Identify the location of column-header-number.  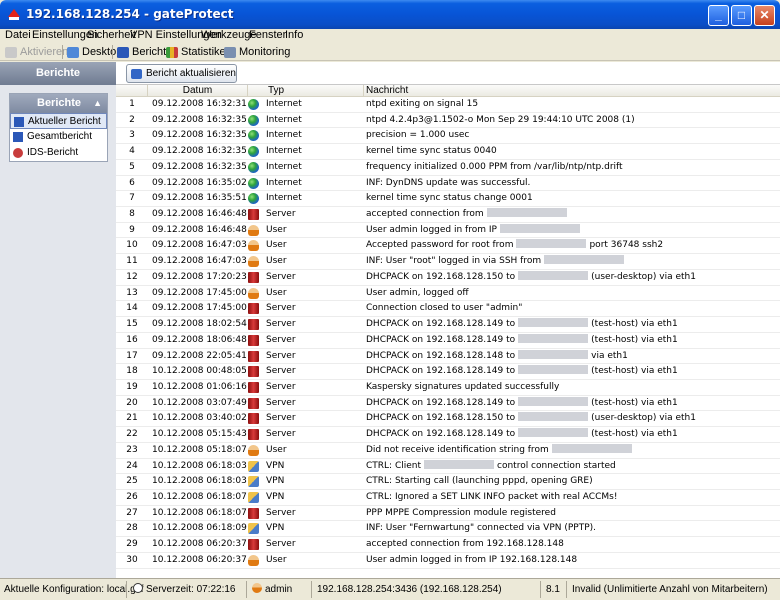
(132, 91).